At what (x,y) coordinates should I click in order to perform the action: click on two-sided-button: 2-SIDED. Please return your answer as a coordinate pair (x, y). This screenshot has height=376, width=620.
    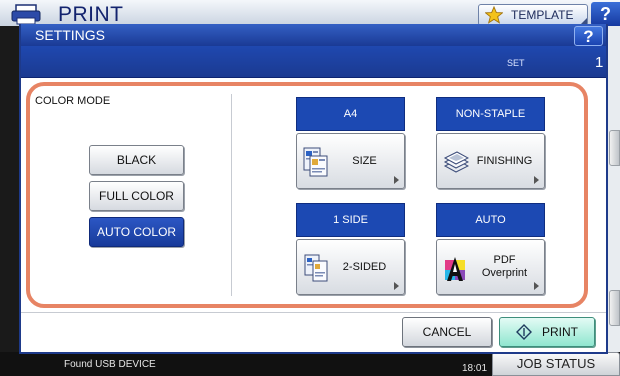
    Looking at the image, I should click on (350, 267).